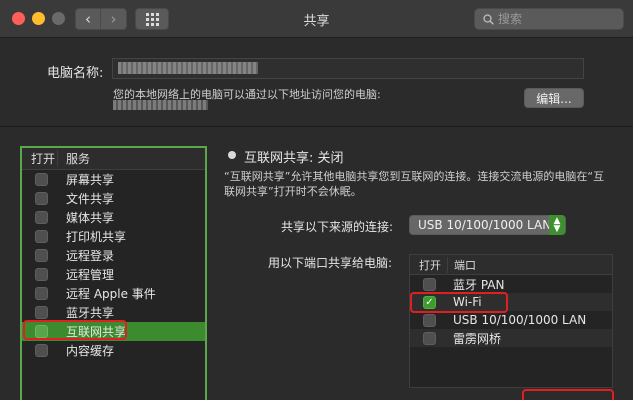  What do you see at coordinates (511, 338) in the screenshot?
I see `port-row: 雷雳网桥` at bounding box center [511, 338].